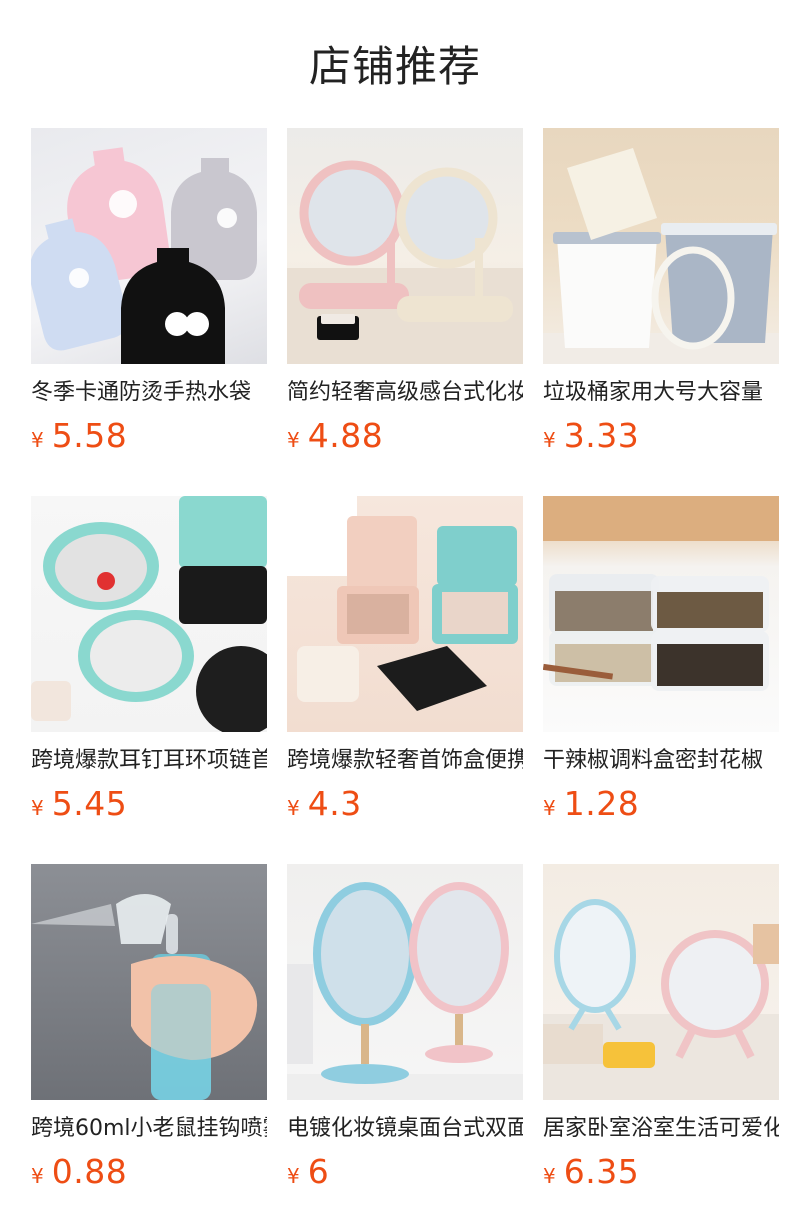 The image size is (790, 1232). I want to click on product-price: ¥ 5.45, so click(149, 804).